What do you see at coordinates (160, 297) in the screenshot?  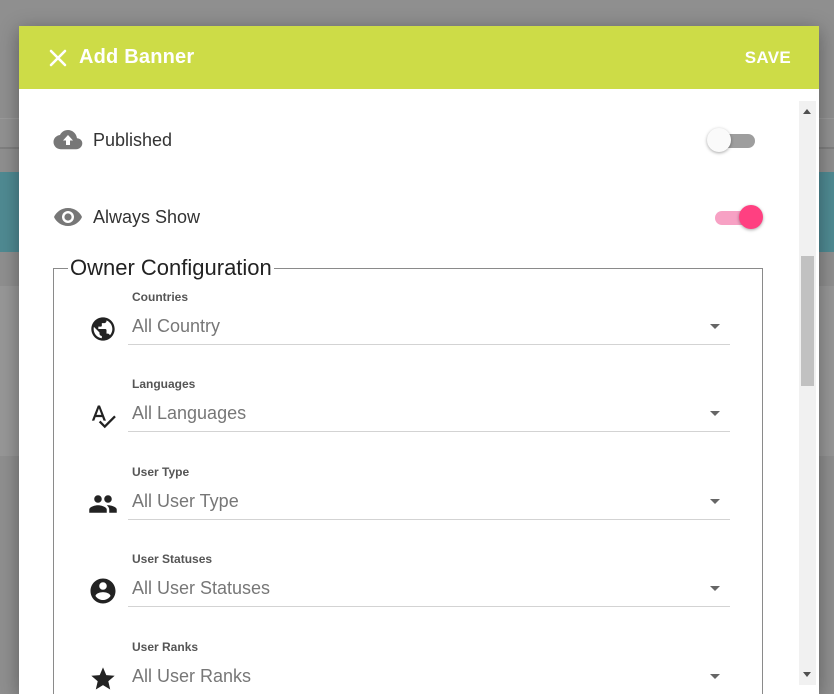 I see `countries-caption: Countries` at bounding box center [160, 297].